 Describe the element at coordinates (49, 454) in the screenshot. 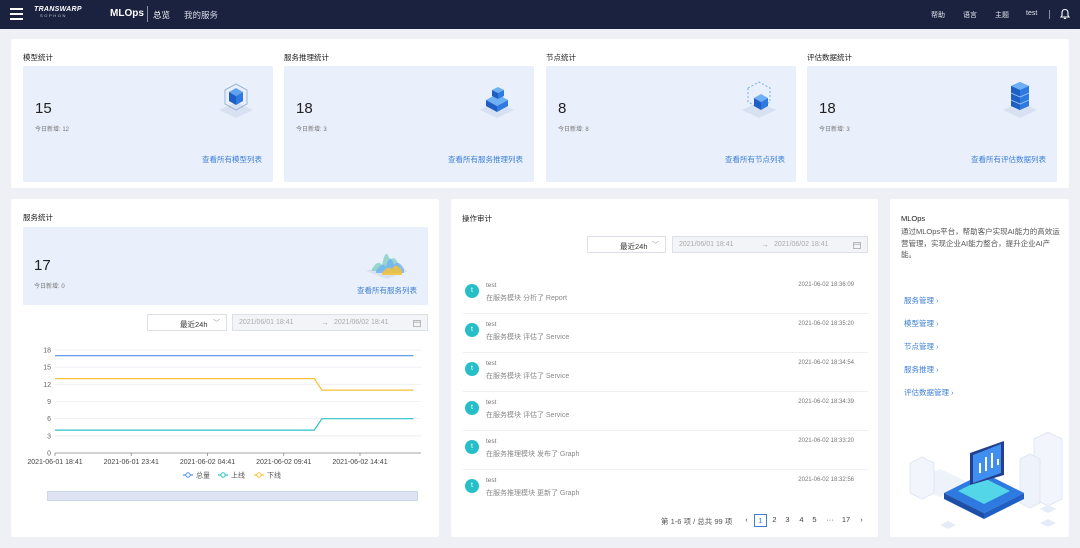

I see `y-tick-label: 0` at that location.